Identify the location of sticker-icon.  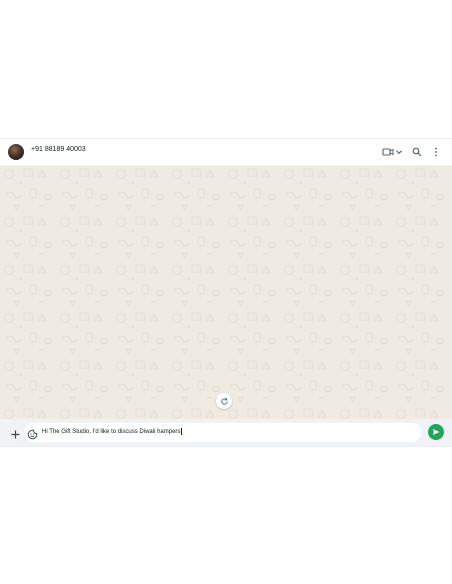
(32, 433).